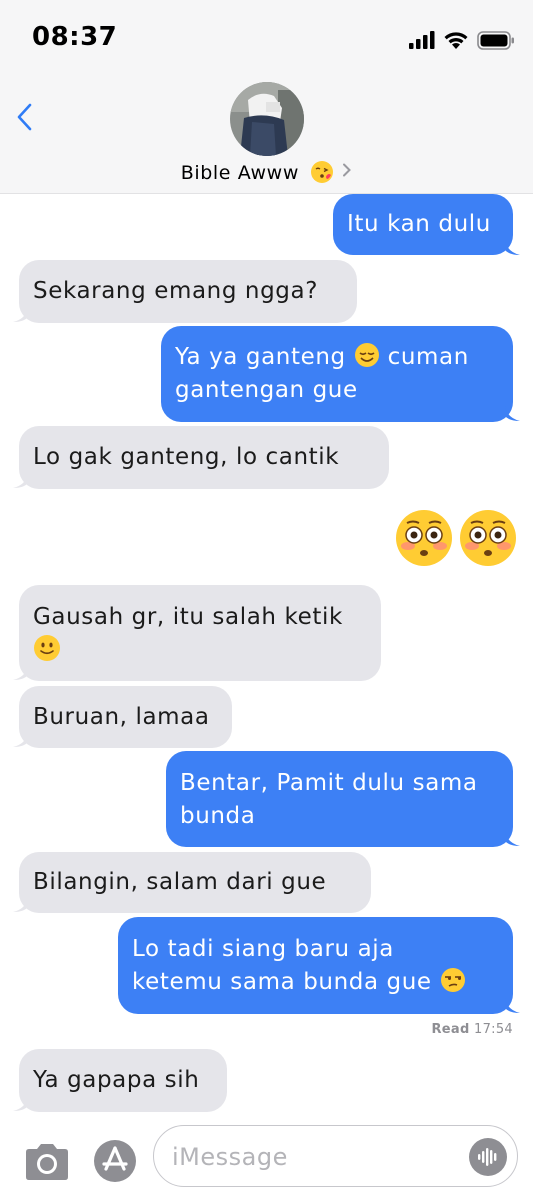 The width and height of the screenshot is (533, 1200). Describe the element at coordinates (218, 816) in the screenshot. I see `message-text: bunda` at that location.